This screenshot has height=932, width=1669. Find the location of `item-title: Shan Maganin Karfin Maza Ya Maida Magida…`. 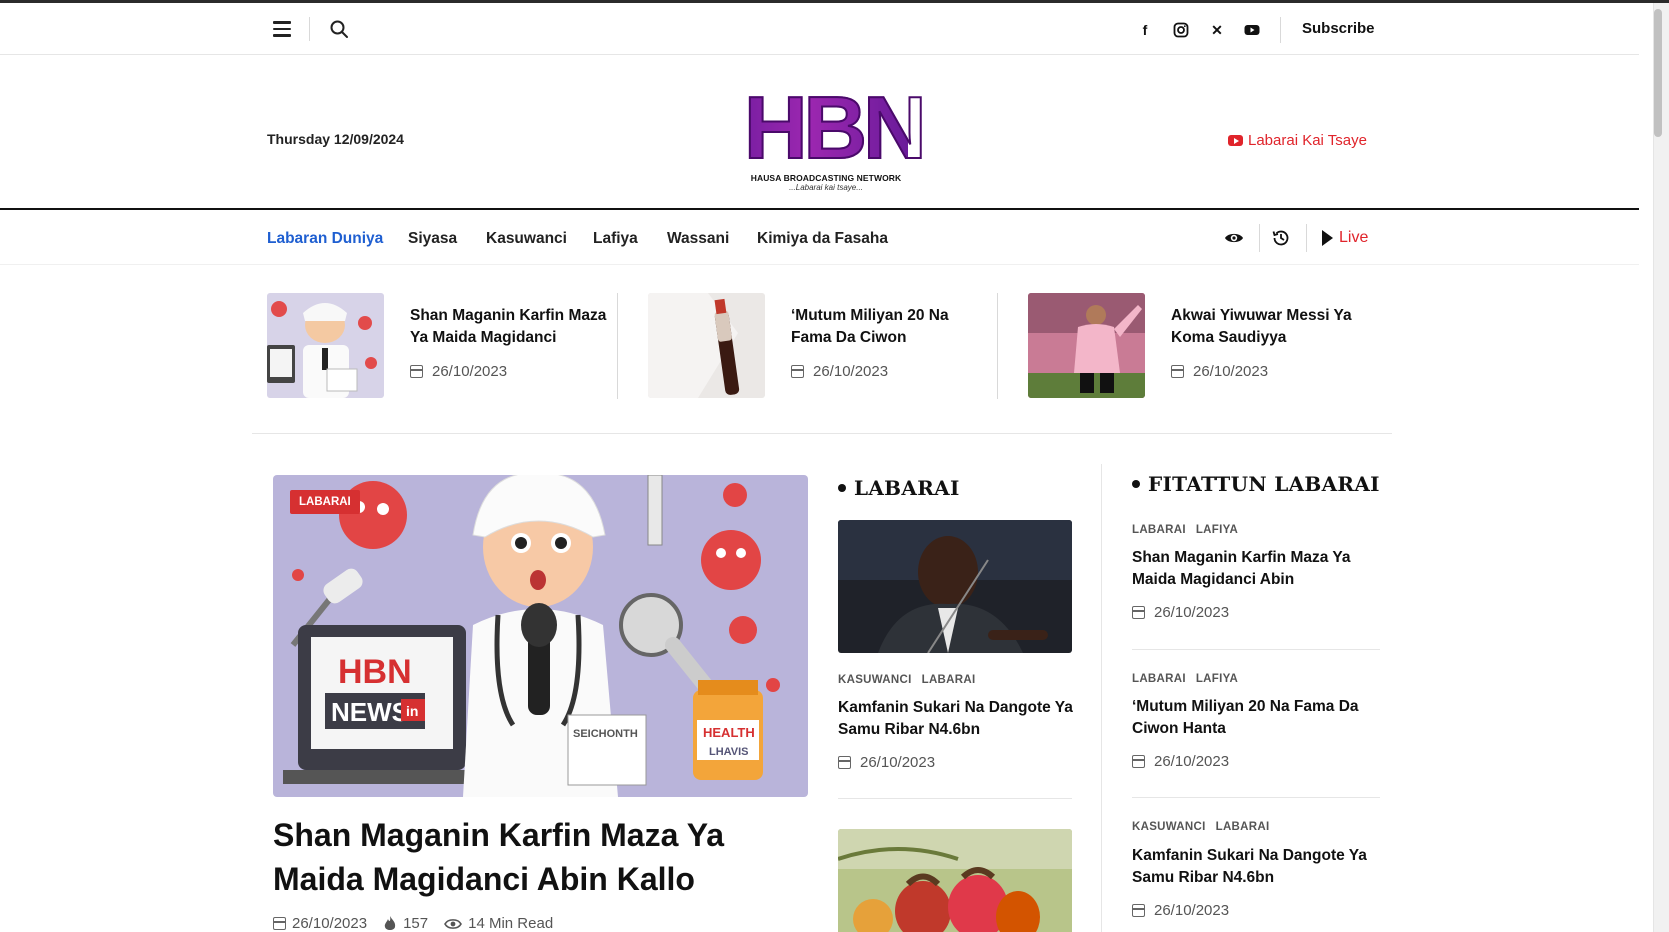

item-title: Shan Maganin Karfin Maza Ya Maida Magida… is located at coordinates (1252, 569).